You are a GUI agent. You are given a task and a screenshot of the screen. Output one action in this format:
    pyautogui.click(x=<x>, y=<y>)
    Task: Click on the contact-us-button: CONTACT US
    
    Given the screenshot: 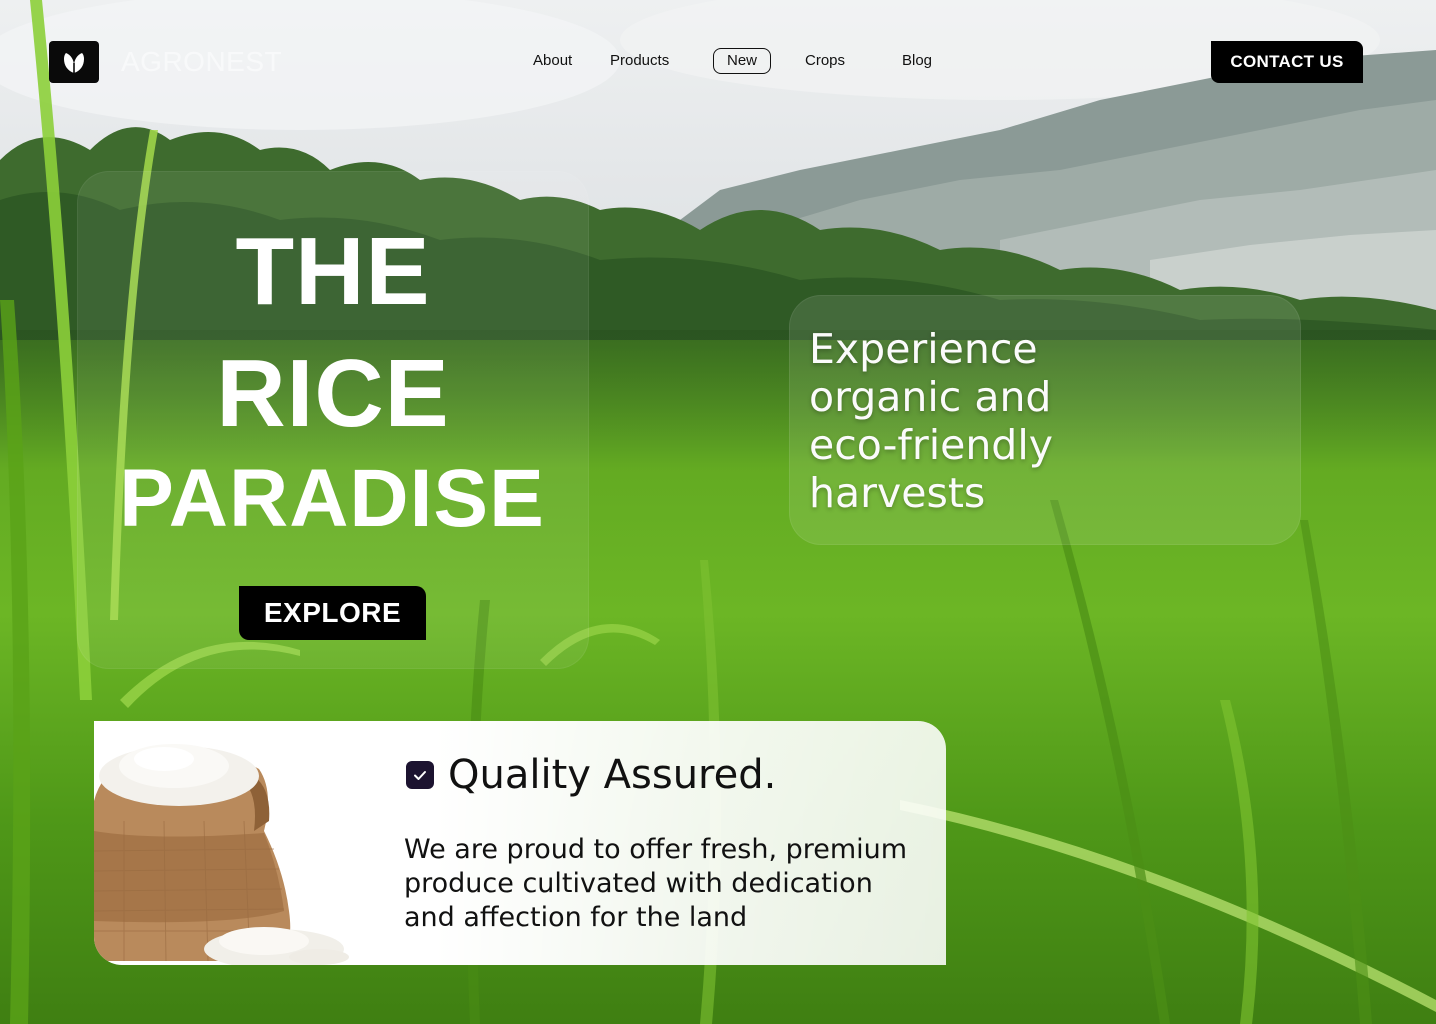 What is the action you would take?
    pyautogui.click(x=1287, y=62)
    